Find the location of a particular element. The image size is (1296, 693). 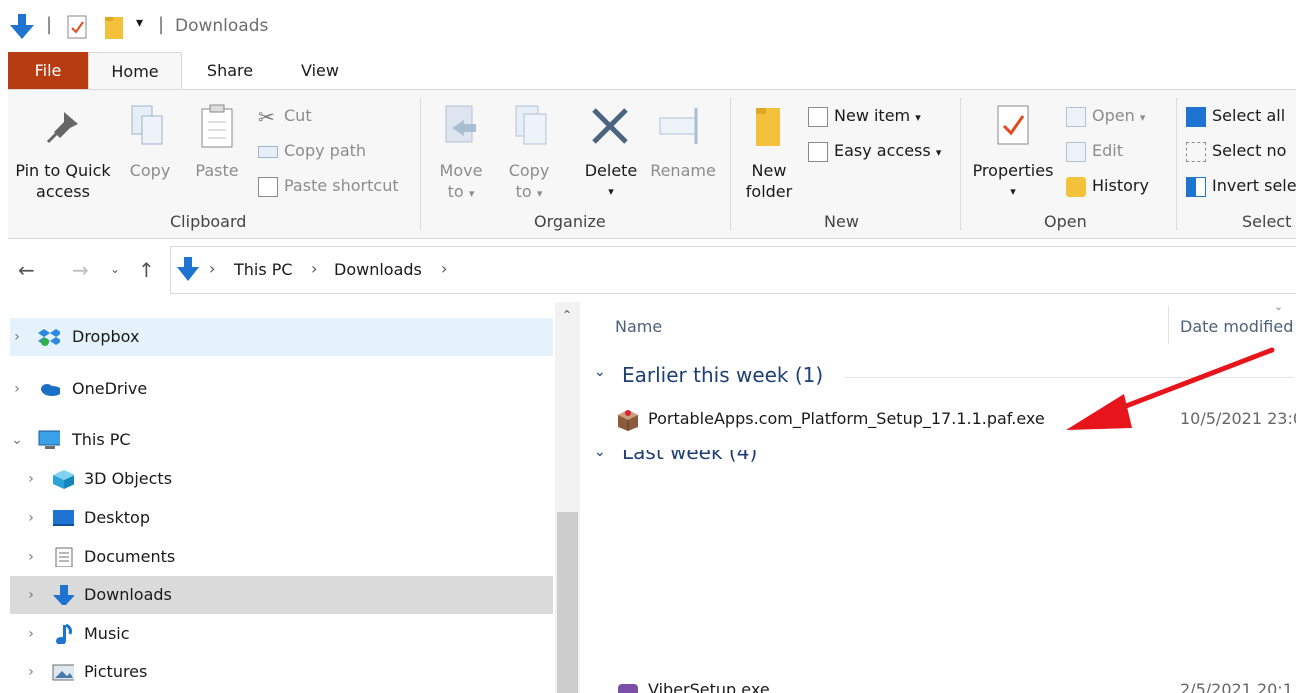

nav-item-3d-objects: › 3D Objects is located at coordinates (281, 479).